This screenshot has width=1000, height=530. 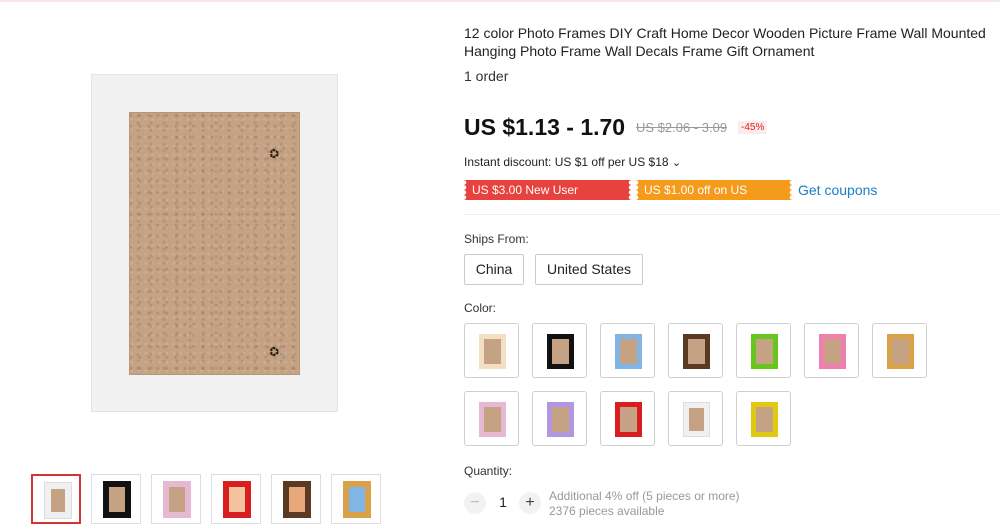 What do you see at coordinates (644, 496) in the screenshot?
I see `bulk-discount-note: Additional 4% off (5 pieces or more)` at bounding box center [644, 496].